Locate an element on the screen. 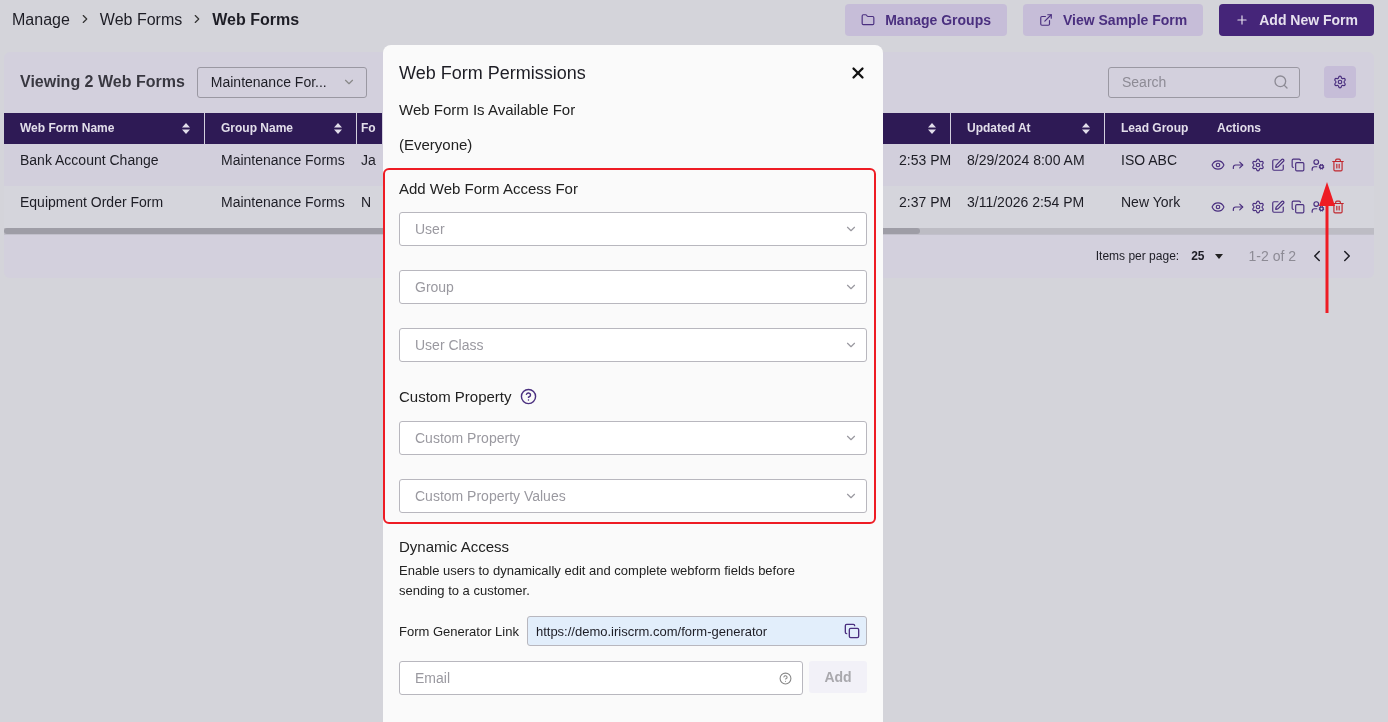  available-label: Web Form Is Available For is located at coordinates (488, 109).